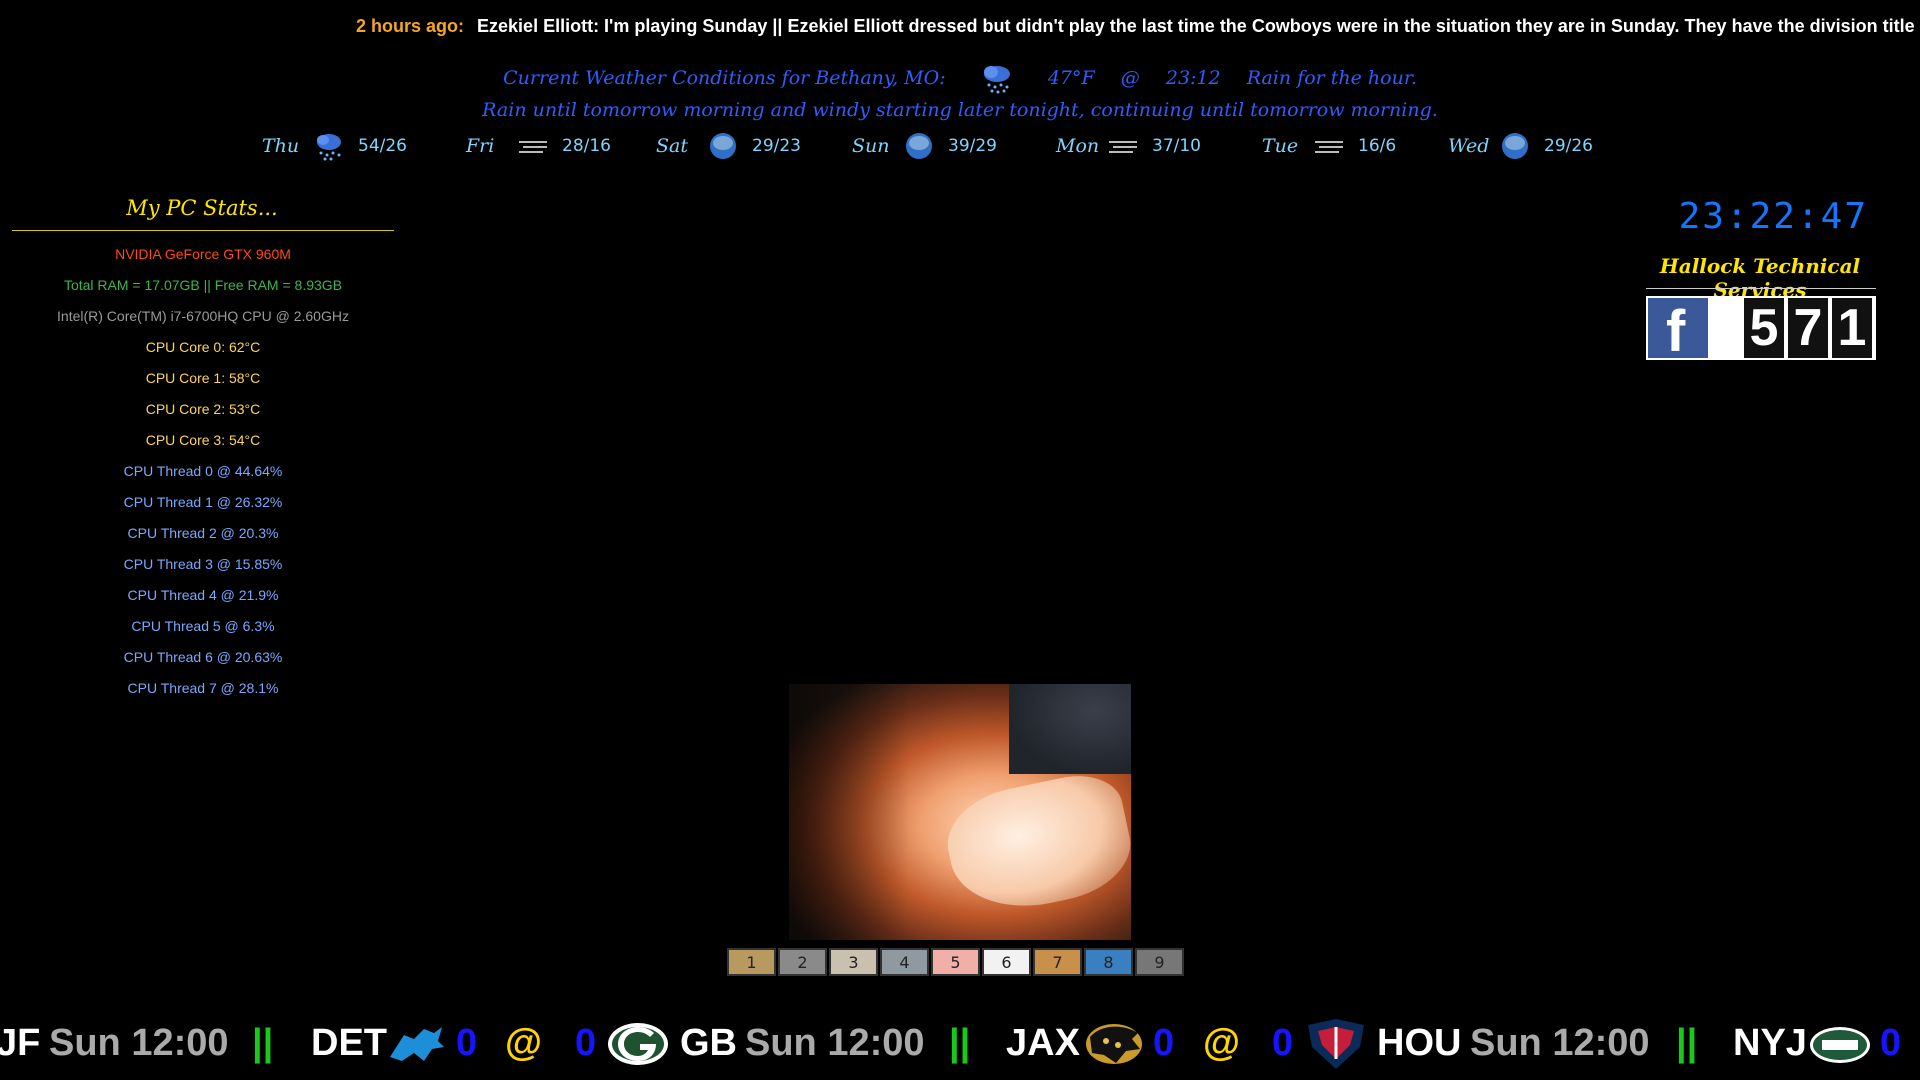 This screenshot has height=1080, width=1920. I want to click on forecast-day-fri: Fri 28/16, so click(538, 146).